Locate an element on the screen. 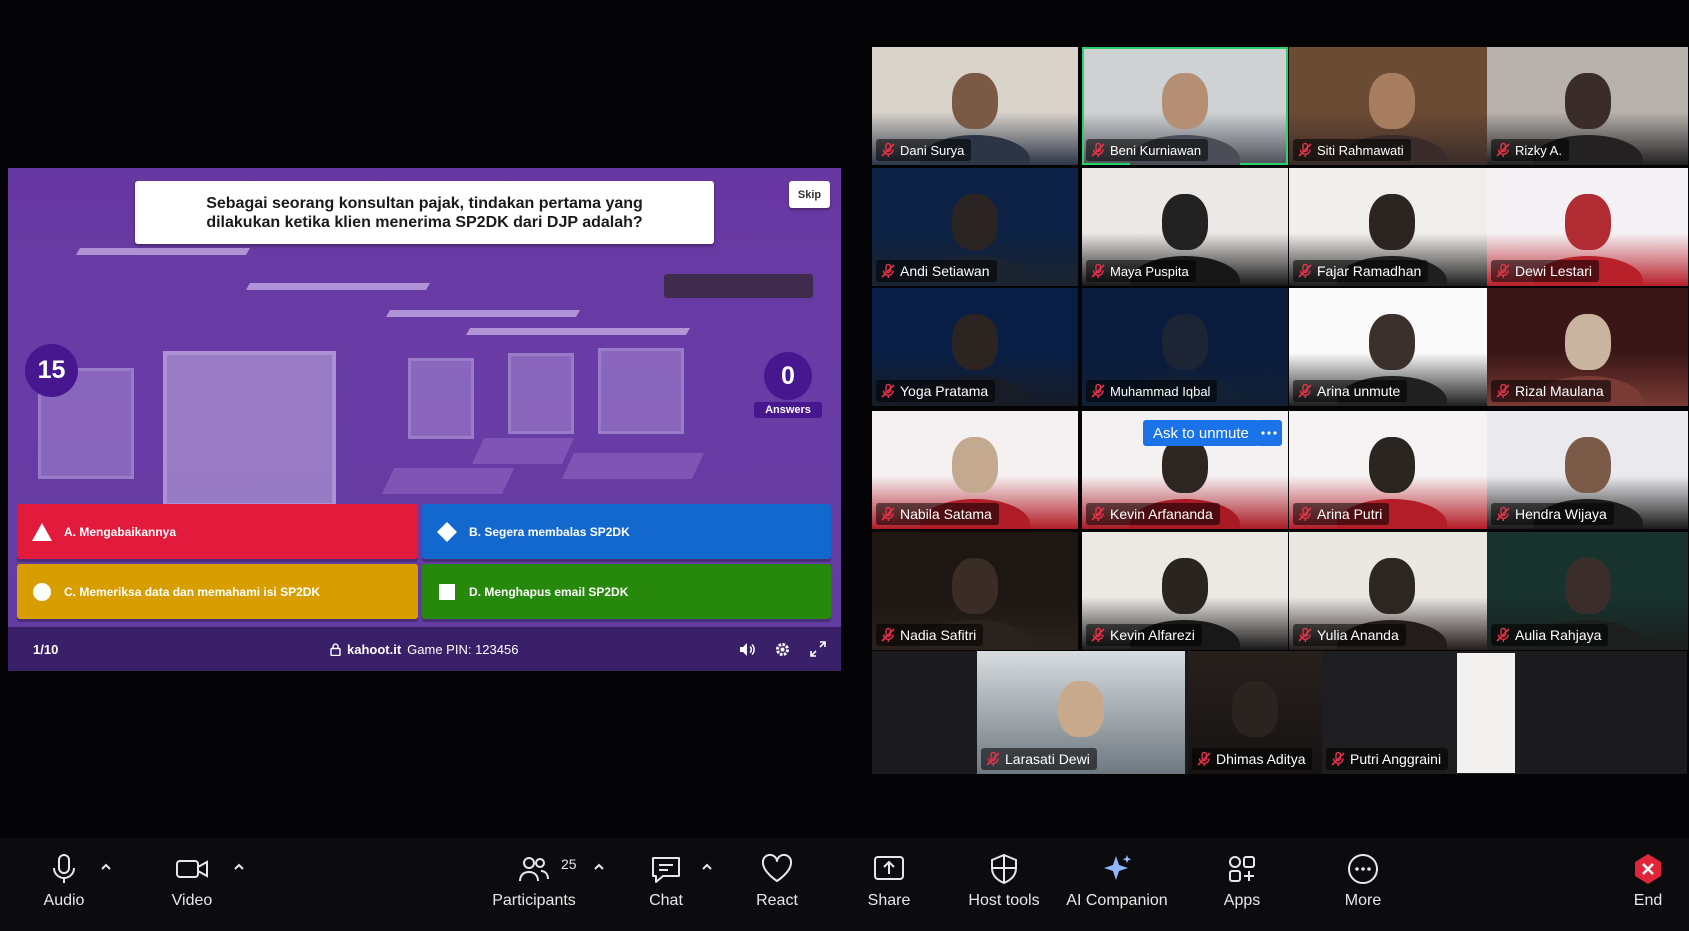 The width and height of the screenshot is (1689, 931). participant-nametag: Hendra Wijaya is located at coordinates (1552, 514).